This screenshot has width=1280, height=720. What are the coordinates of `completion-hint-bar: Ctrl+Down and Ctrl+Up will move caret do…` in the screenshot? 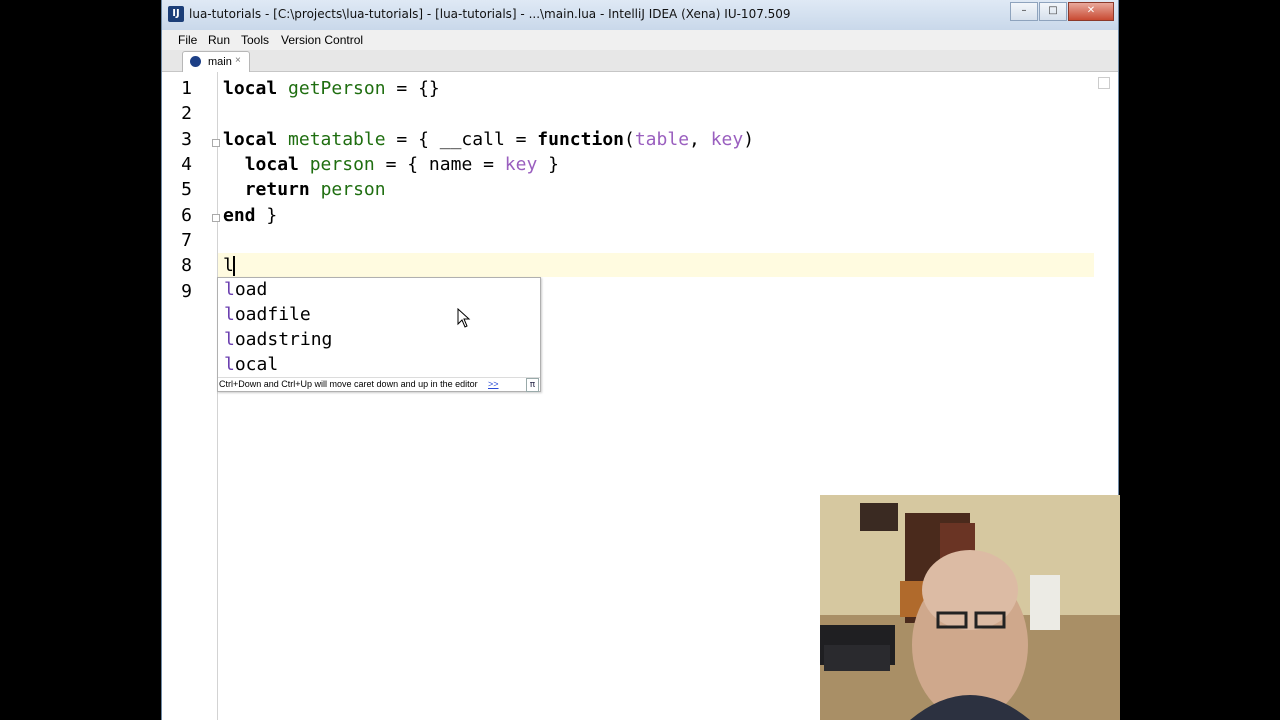 It's located at (379, 384).